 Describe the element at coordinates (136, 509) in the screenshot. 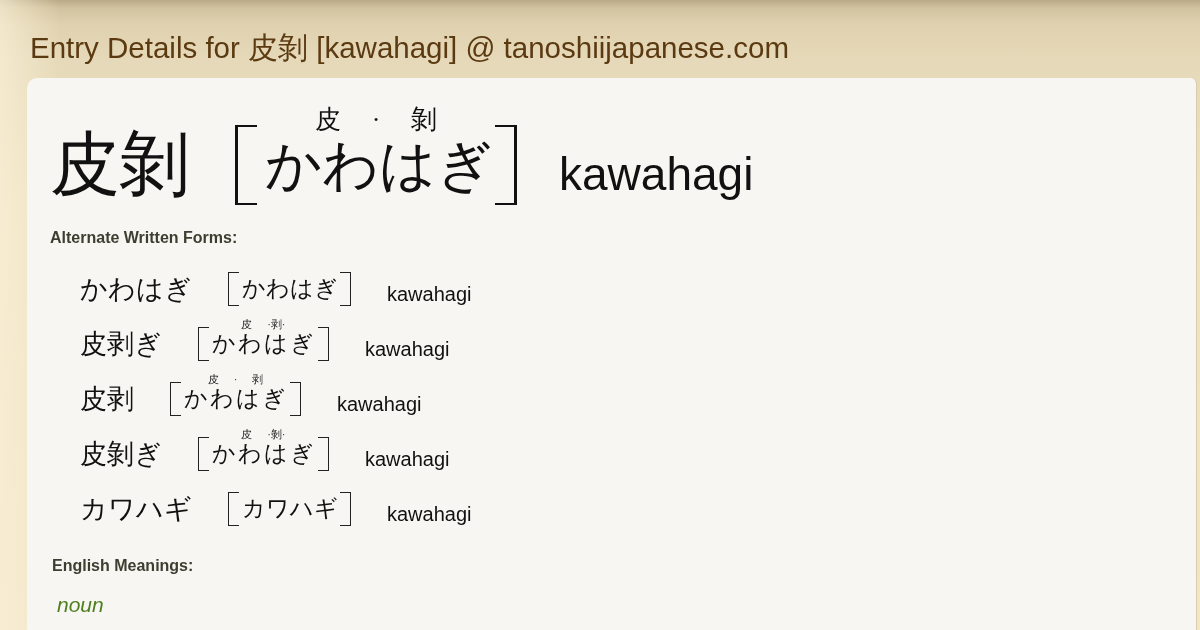

I see `alternate-form: カワハギ` at that location.